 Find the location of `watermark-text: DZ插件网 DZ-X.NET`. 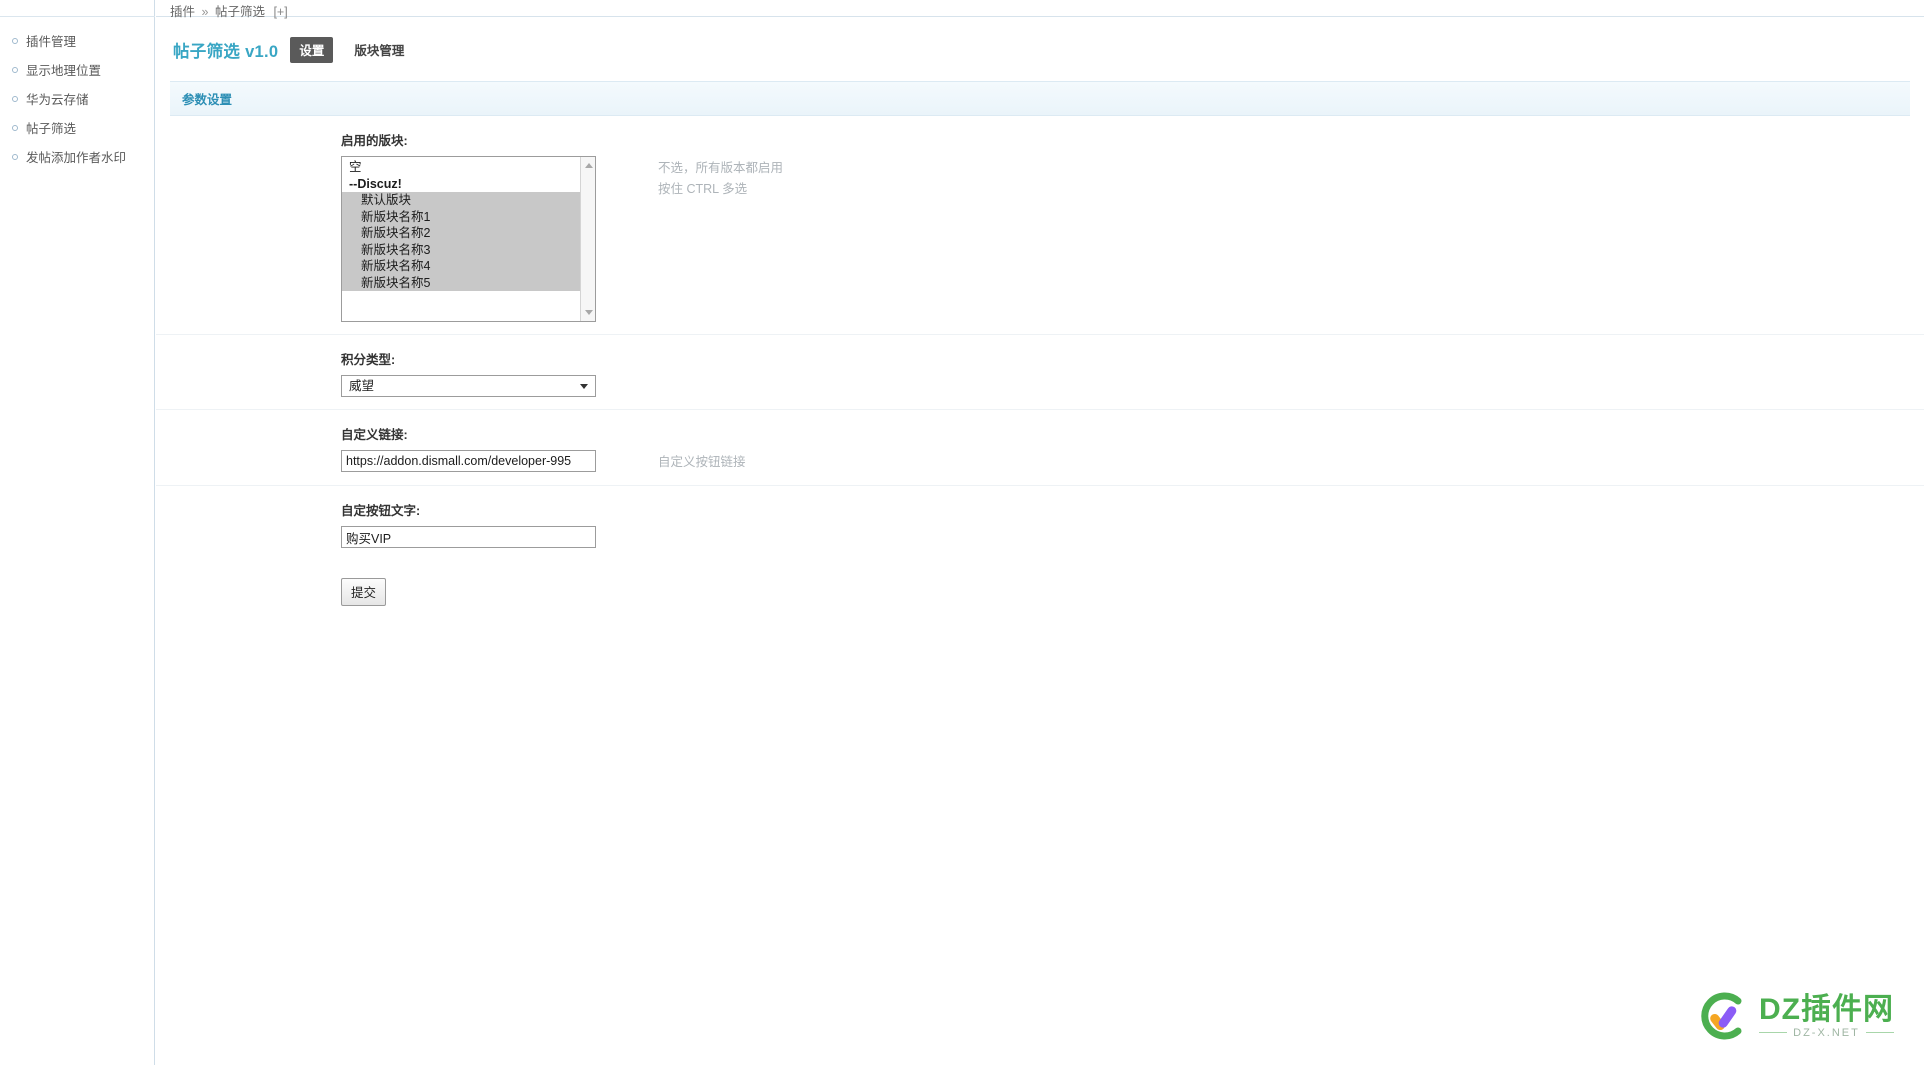

watermark-text: DZ插件网 DZ-X.NET is located at coordinates (1827, 1015).